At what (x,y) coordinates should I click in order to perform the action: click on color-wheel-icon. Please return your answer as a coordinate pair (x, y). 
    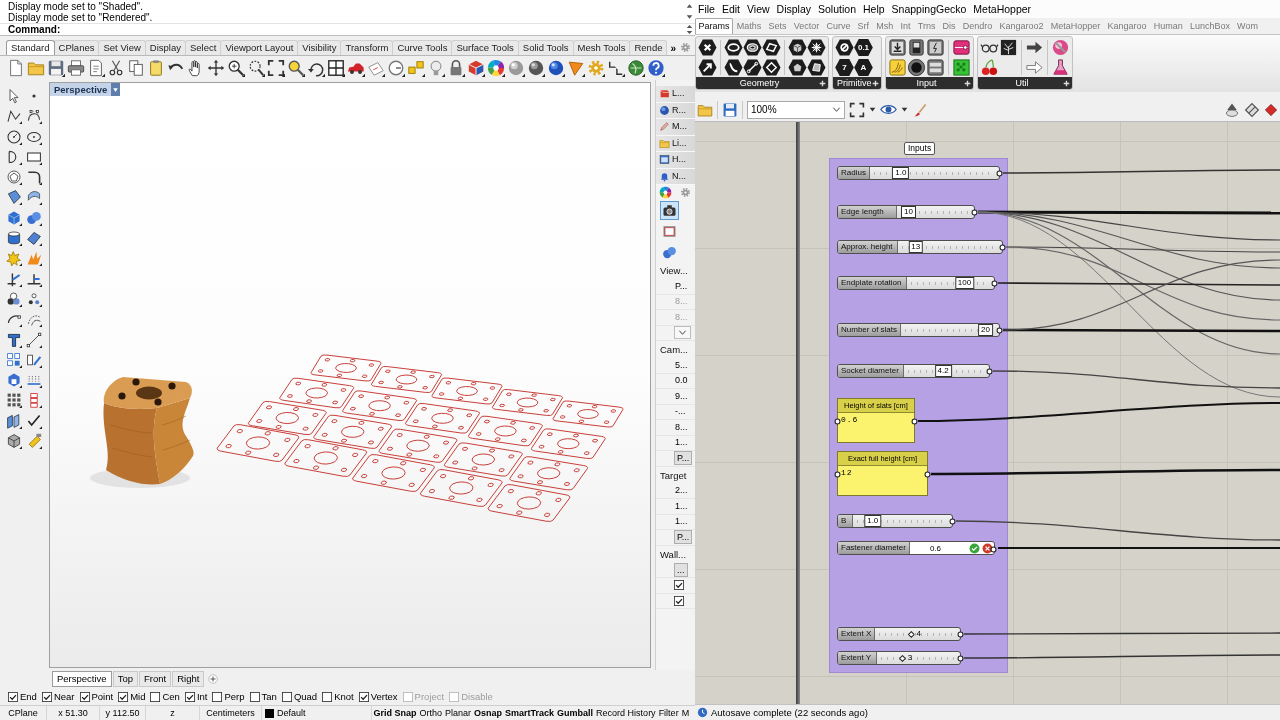
    Looking at the image, I should click on (496, 68).